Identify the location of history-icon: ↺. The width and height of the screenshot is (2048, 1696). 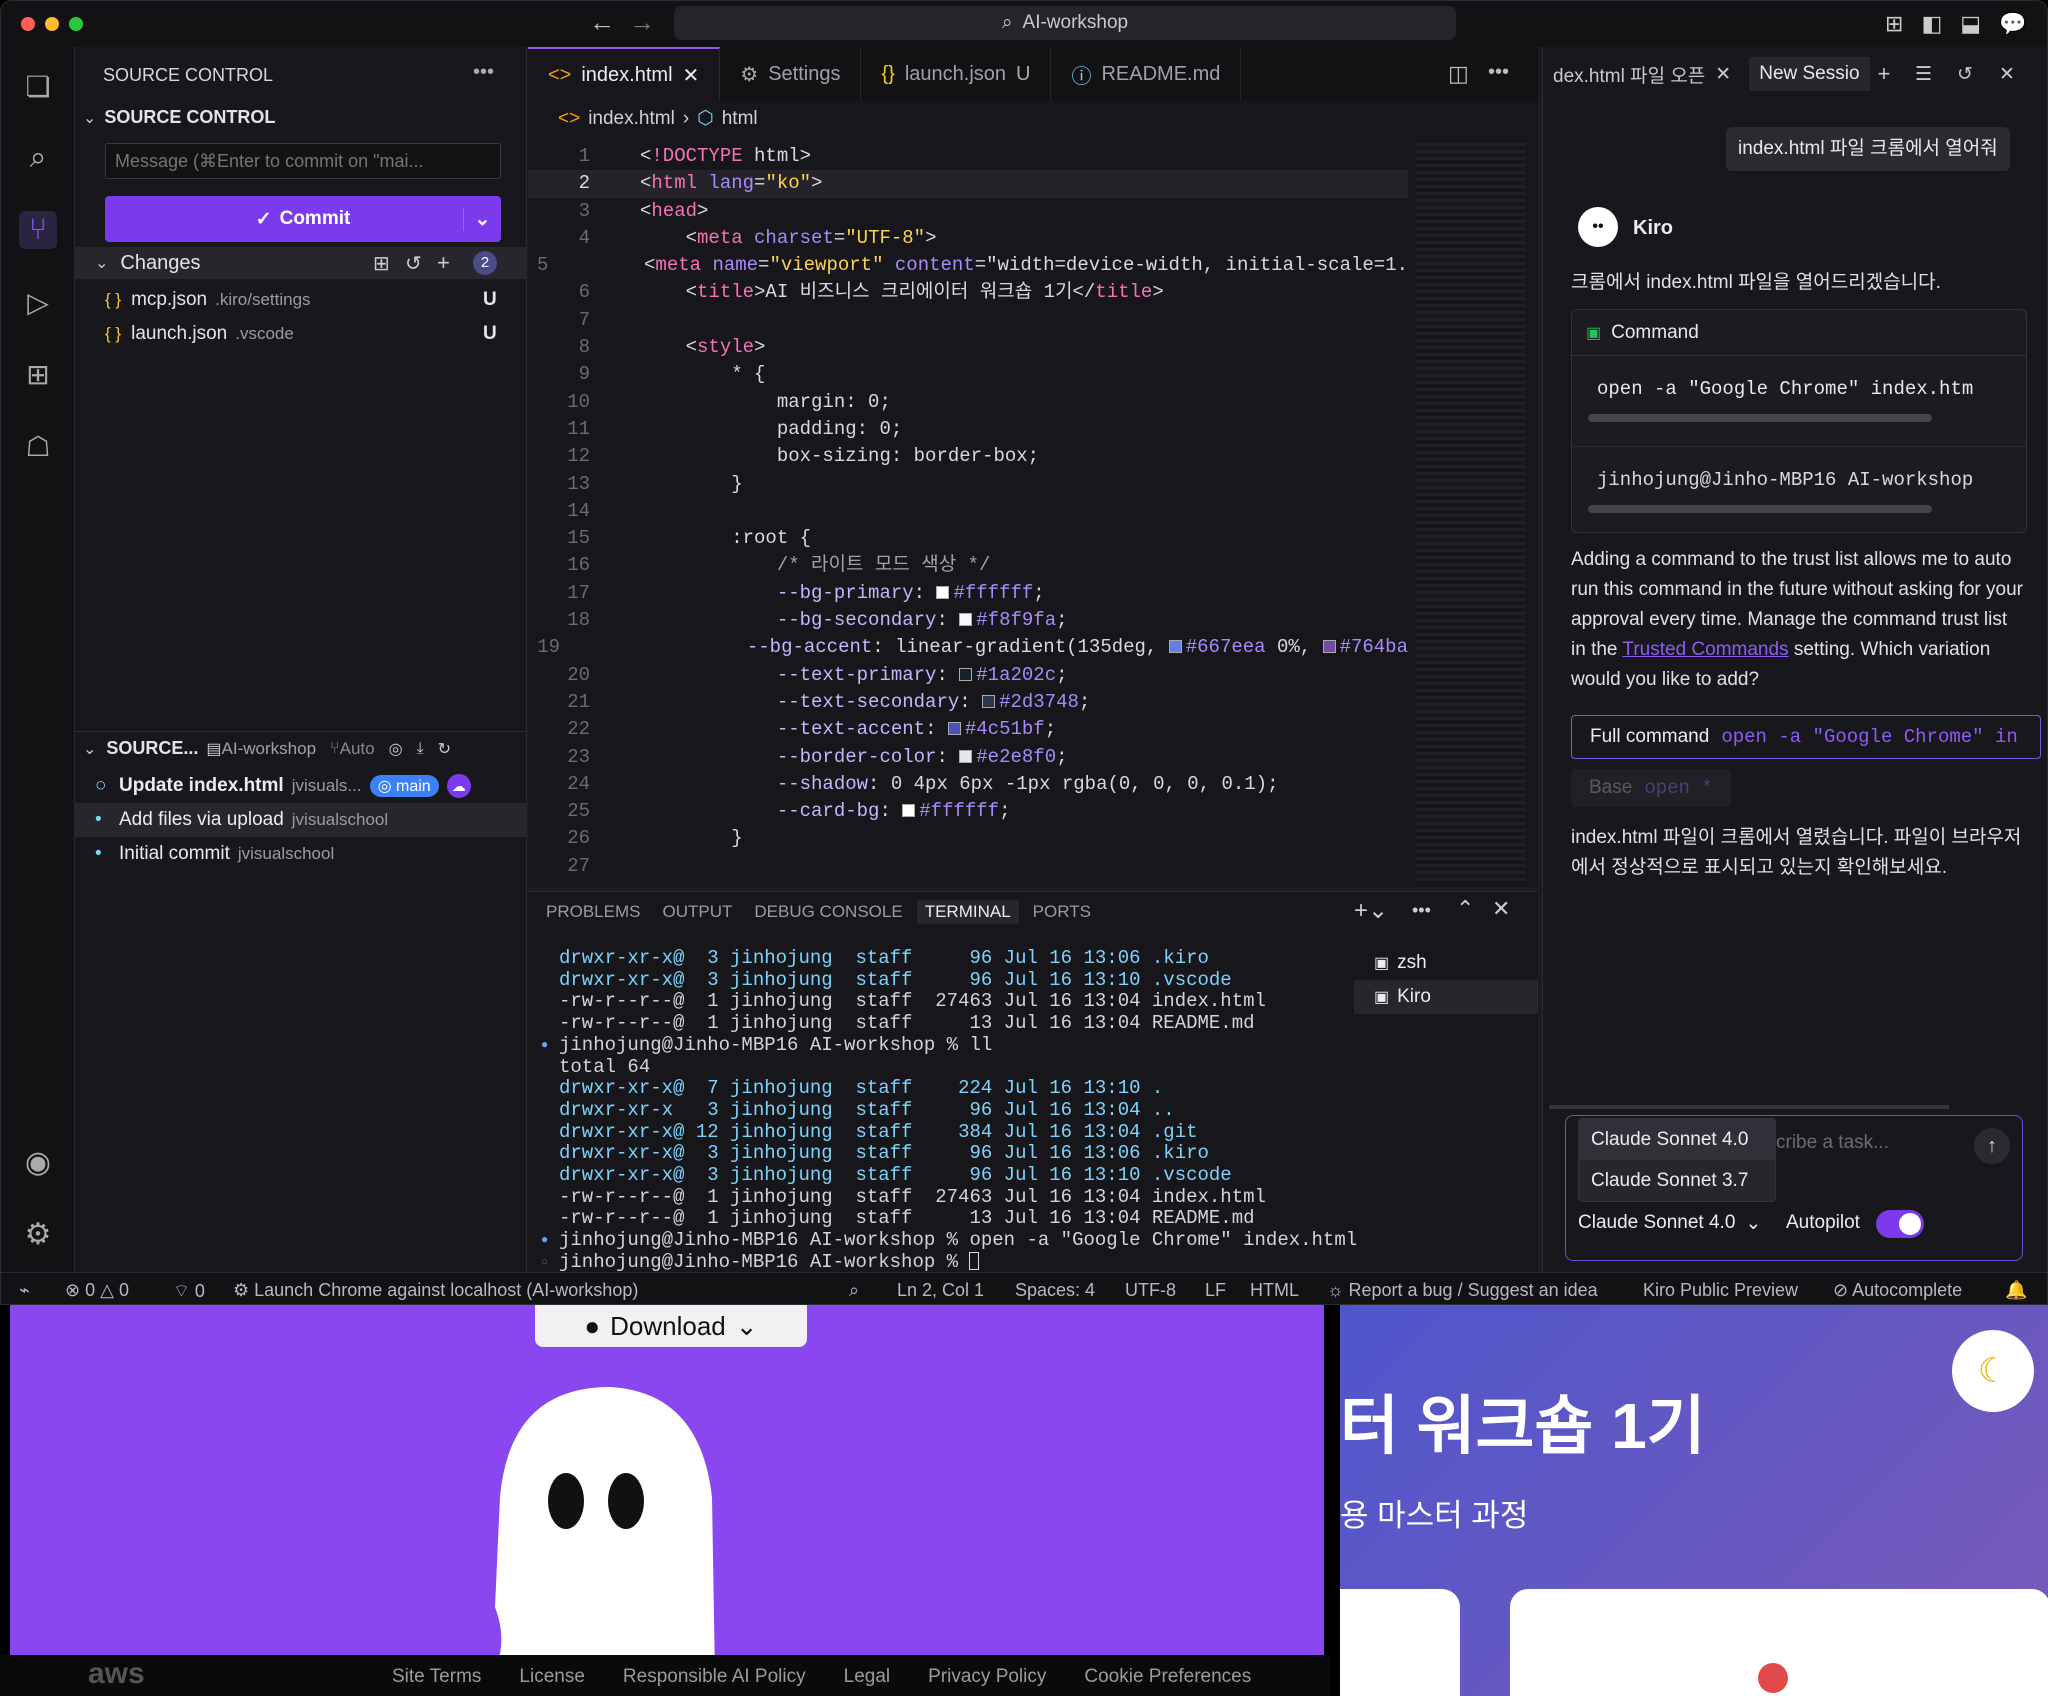
(1965, 74).